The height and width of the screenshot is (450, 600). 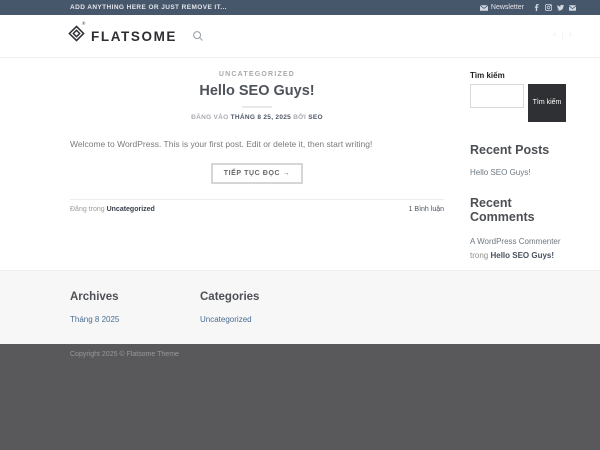 I want to click on meta-posted-label: ĐĂNG VÀO, so click(x=210, y=117).